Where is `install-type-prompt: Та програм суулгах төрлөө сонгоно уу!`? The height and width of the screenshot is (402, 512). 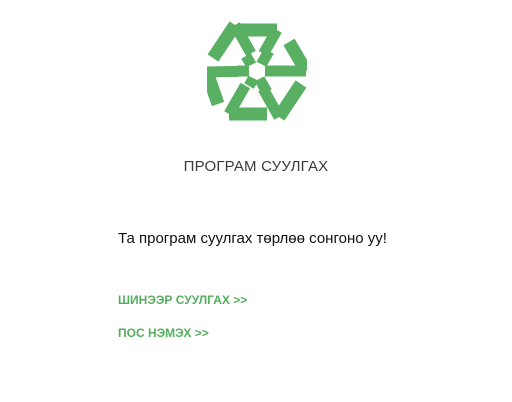 install-type-prompt: Та програм суулгах төрлөө сонгоно уу! is located at coordinates (252, 238).